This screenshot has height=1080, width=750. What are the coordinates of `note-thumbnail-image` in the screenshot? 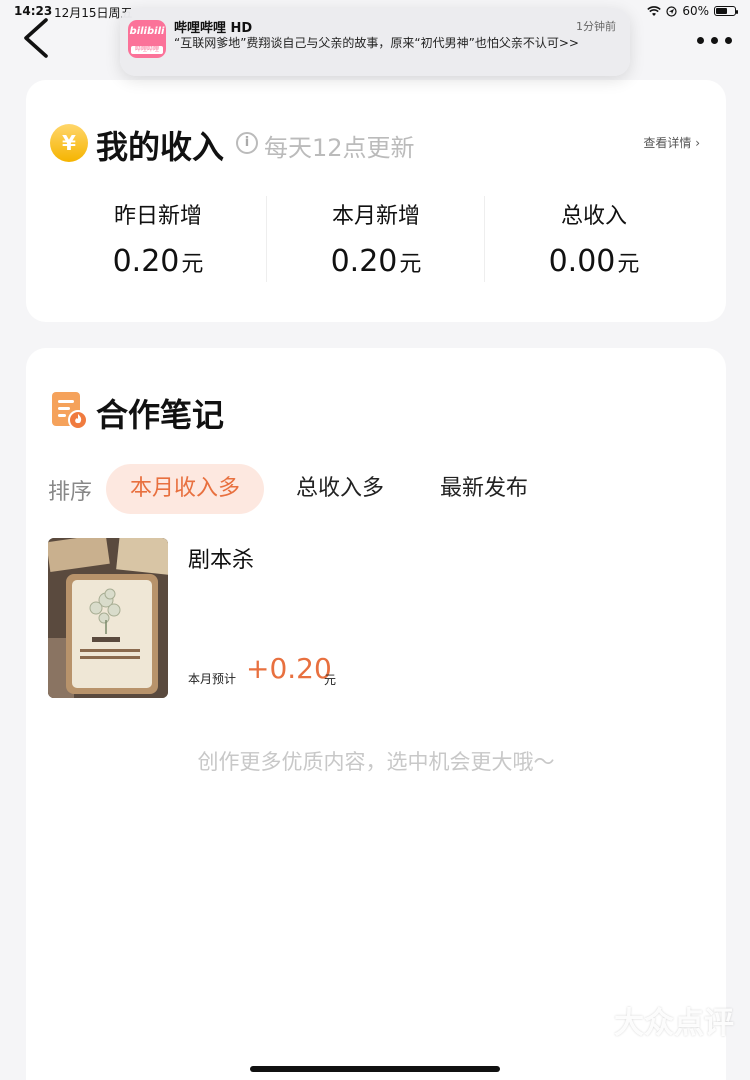 It's located at (108, 618).